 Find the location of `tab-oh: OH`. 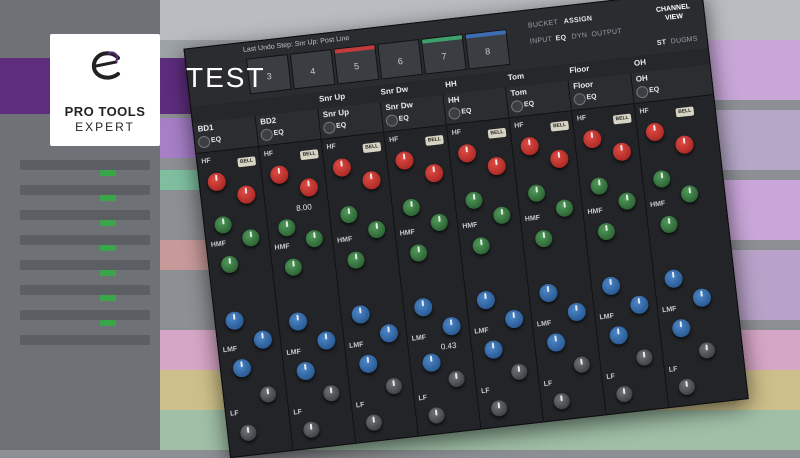

tab-oh: OH is located at coordinates (640, 63).